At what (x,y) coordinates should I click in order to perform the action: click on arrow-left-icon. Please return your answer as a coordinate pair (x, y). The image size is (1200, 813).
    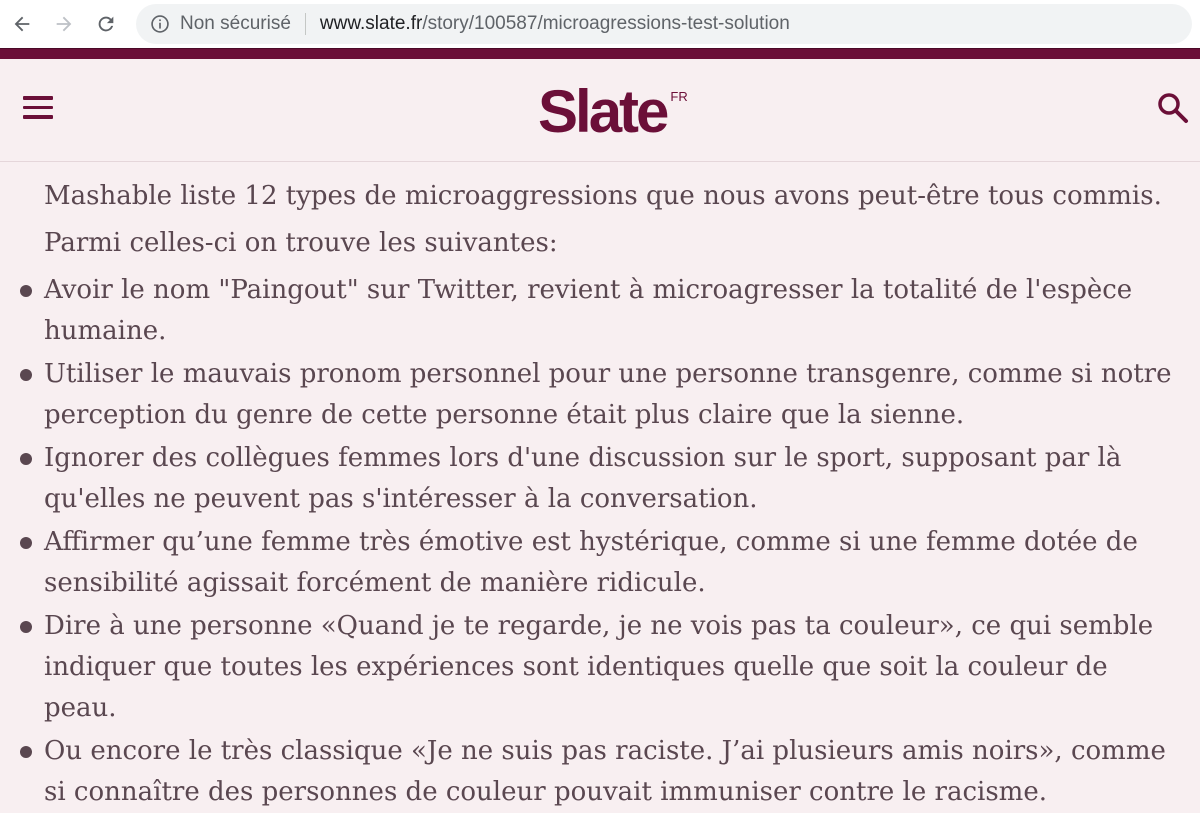
    Looking at the image, I should click on (22, 24).